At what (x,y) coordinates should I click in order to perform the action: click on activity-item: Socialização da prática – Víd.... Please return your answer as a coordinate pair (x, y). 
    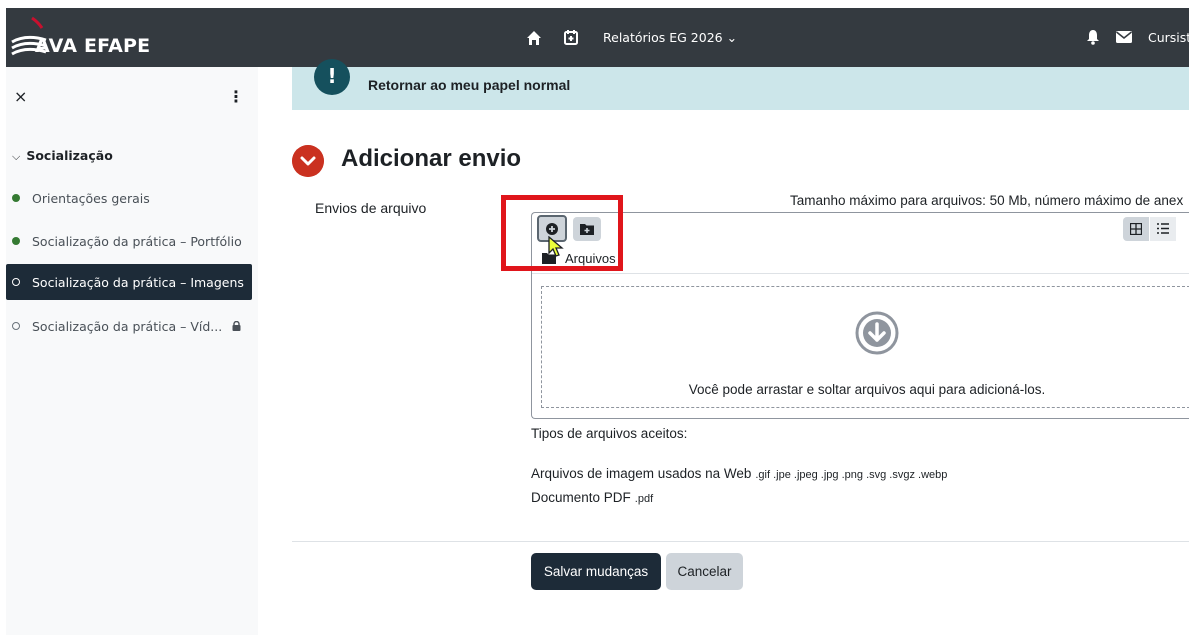
    Looking at the image, I should click on (129, 326).